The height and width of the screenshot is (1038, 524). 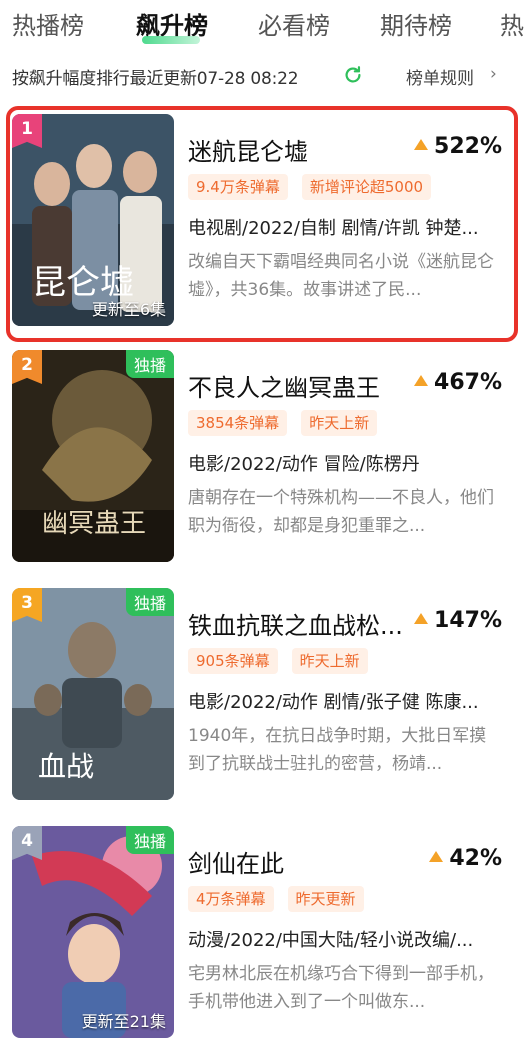 I want to click on update-bar: 按飙升幅度排行最近更新07-28 08:22 榜单规则 ›, so click(x=262, y=76).